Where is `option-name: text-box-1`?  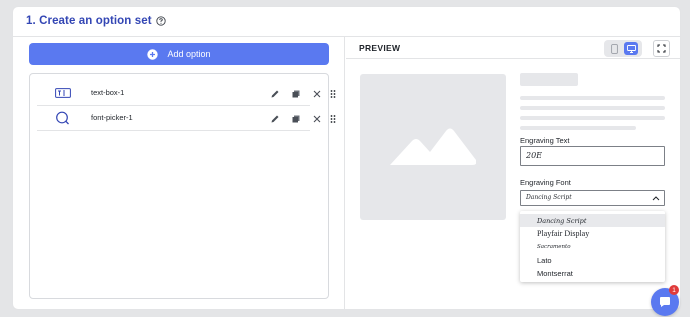 option-name: text-box-1 is located at coordinates (108, 92).